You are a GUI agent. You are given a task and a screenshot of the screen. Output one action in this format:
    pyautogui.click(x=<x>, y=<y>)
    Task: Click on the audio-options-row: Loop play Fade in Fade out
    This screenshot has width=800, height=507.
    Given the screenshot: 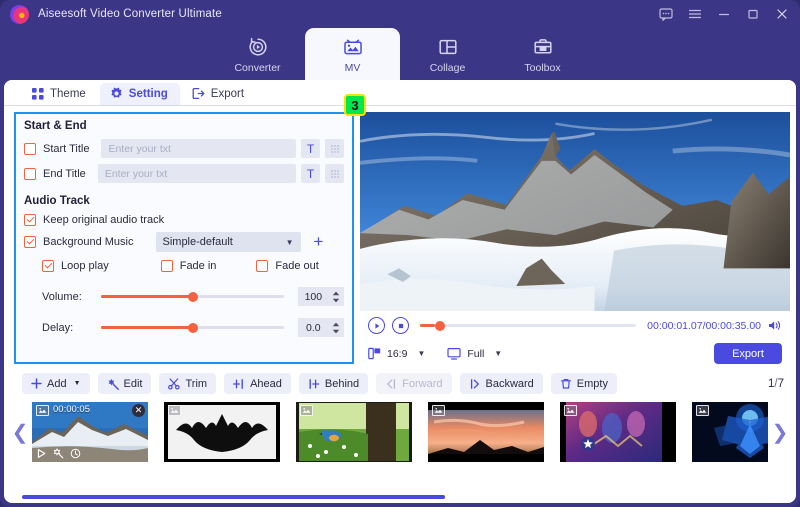 What is the action you would take?
    pyautogui.click(x=184, y=266)
    